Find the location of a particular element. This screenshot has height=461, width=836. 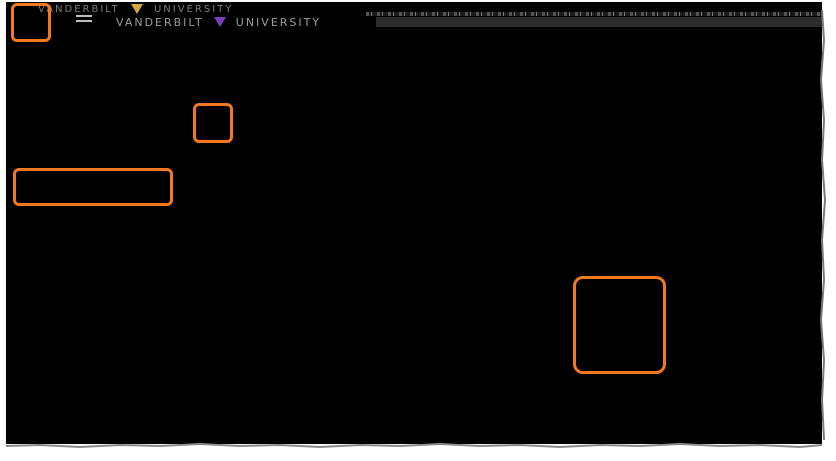

highlight-box-small is located at coordinates (213, 123).